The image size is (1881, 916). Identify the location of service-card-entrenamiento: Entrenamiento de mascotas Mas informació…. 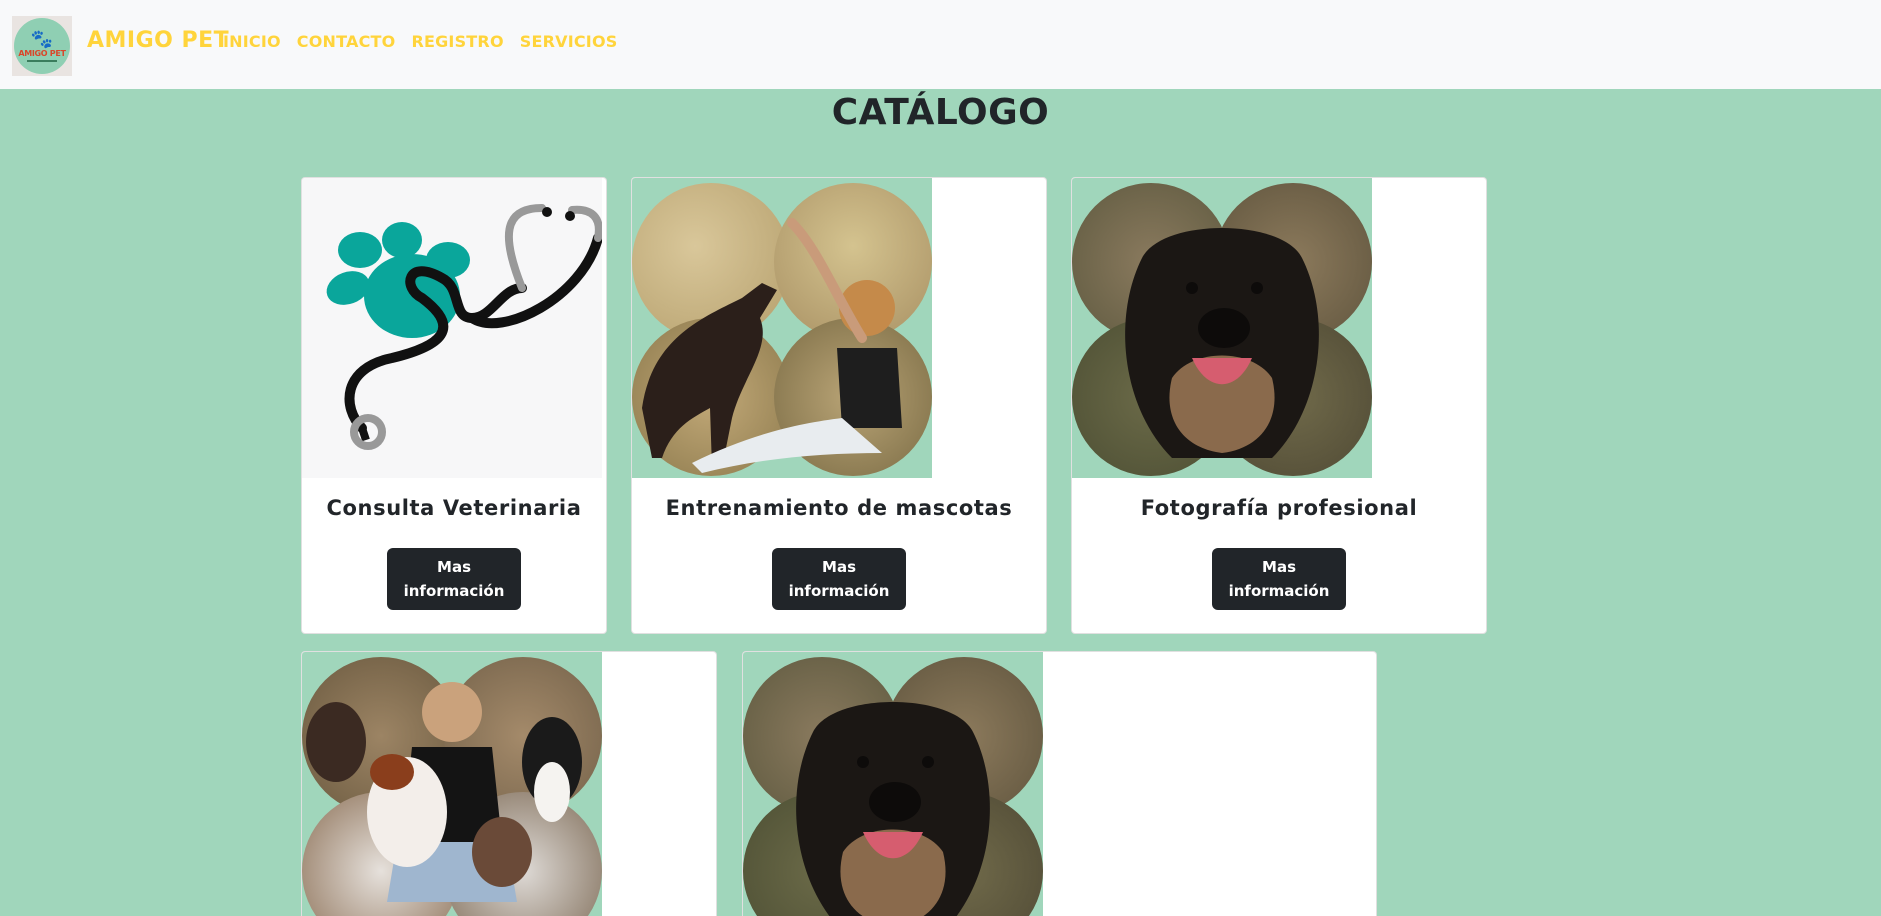
(839, 405).